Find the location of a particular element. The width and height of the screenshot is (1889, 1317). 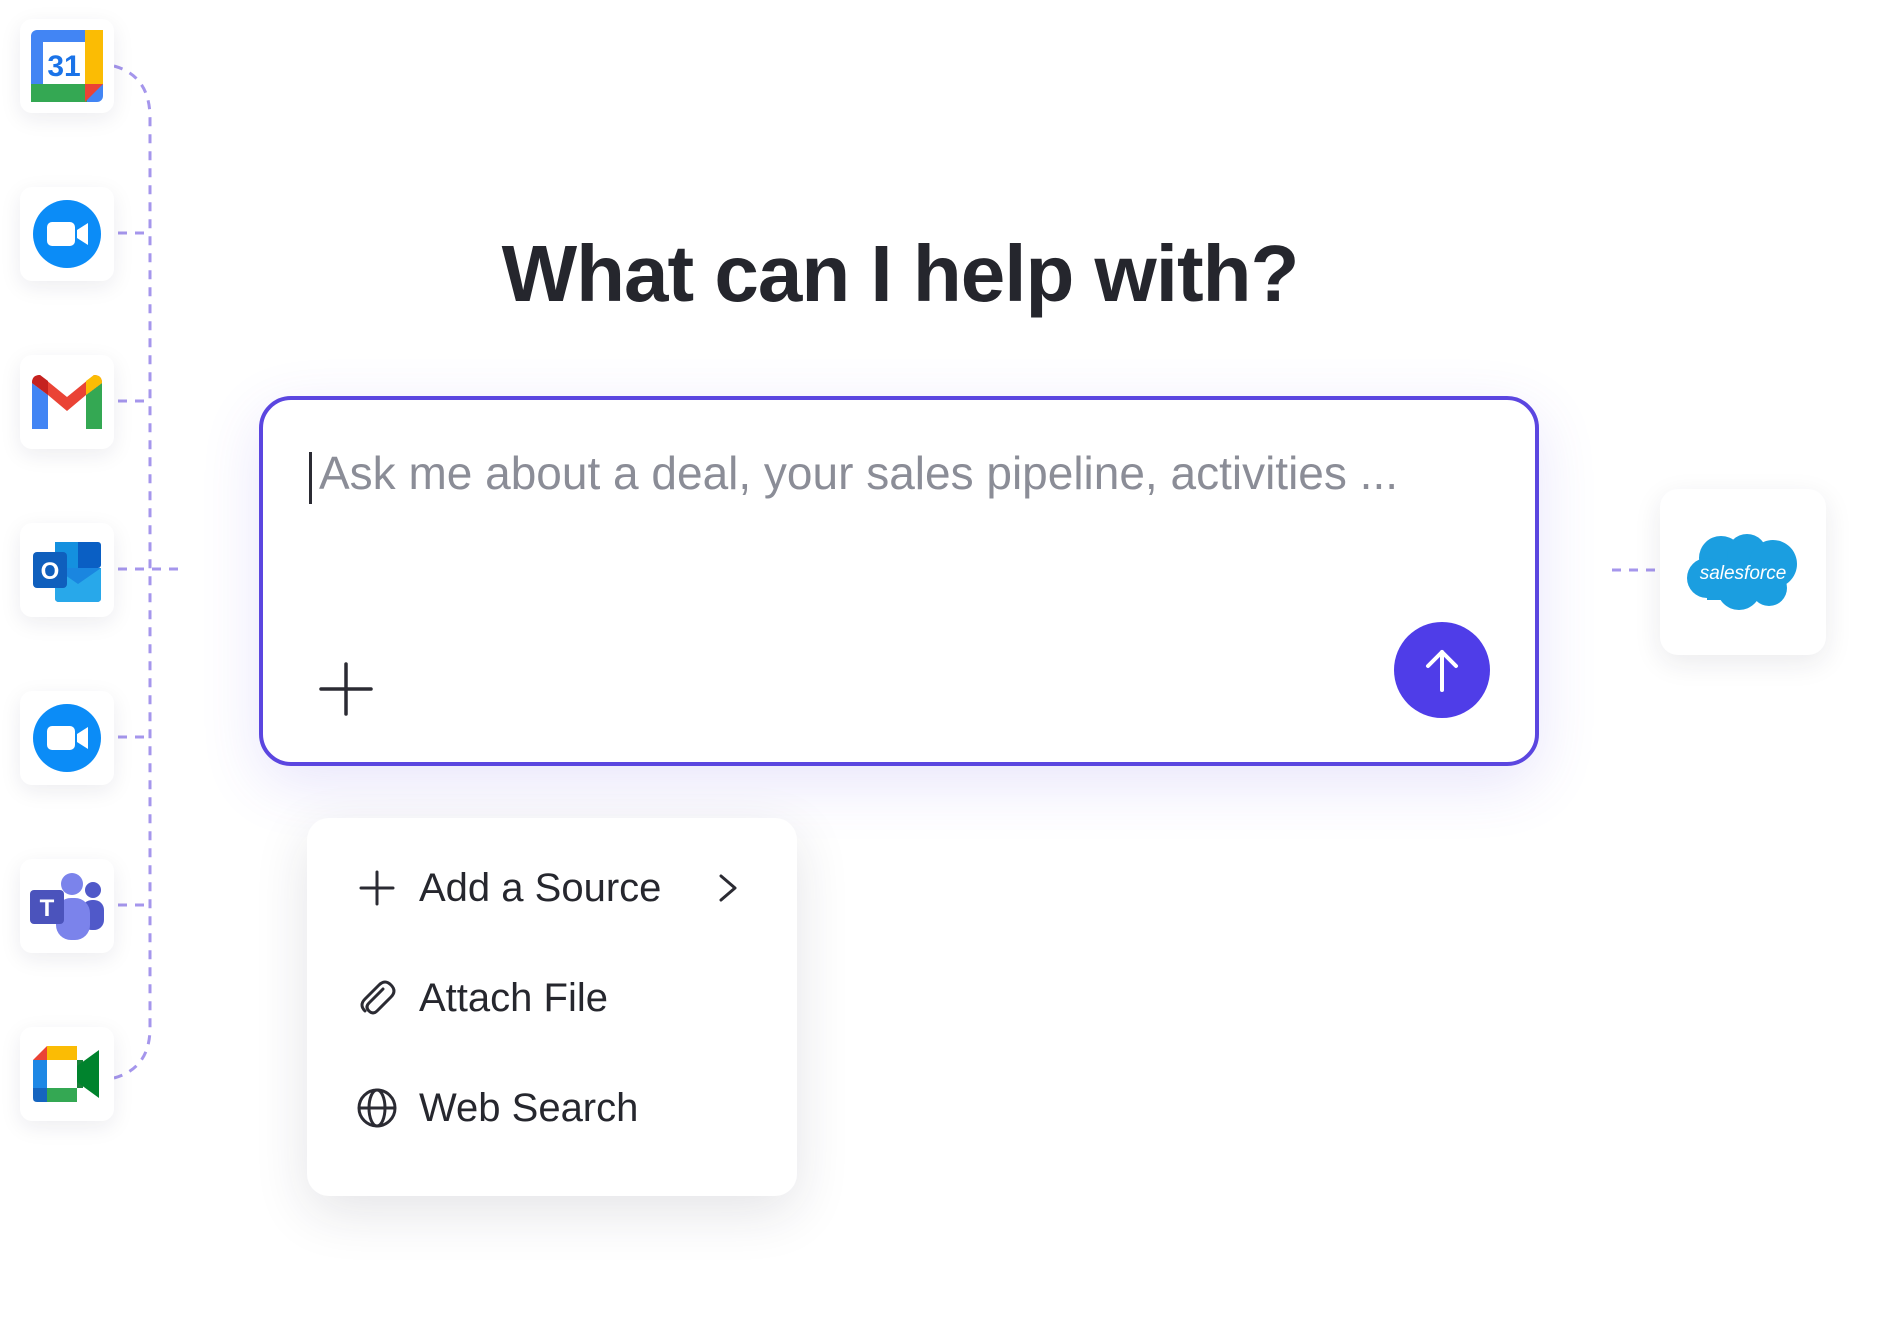

text-cursor is located at coordinates (310, 478).